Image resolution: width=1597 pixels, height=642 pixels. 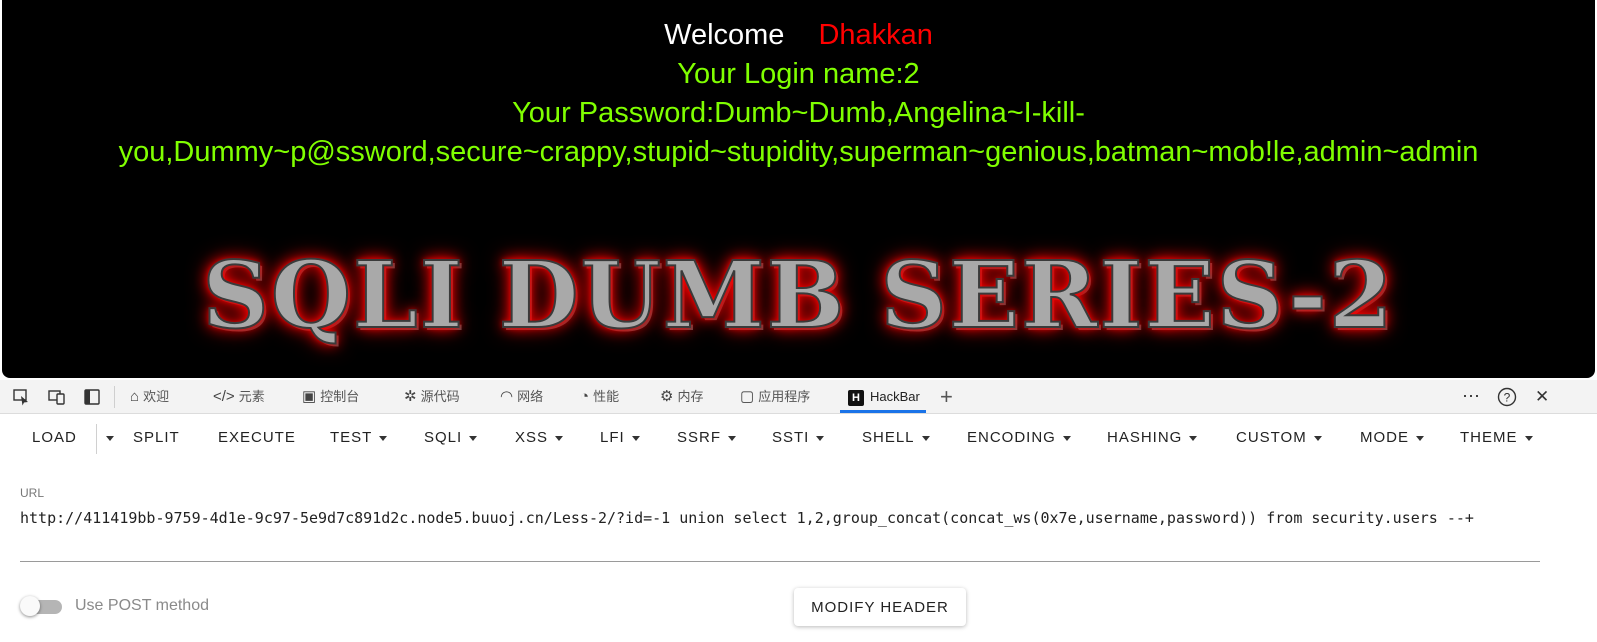 I want to click on home-icon: ⌂, so click(x=135, y=396).